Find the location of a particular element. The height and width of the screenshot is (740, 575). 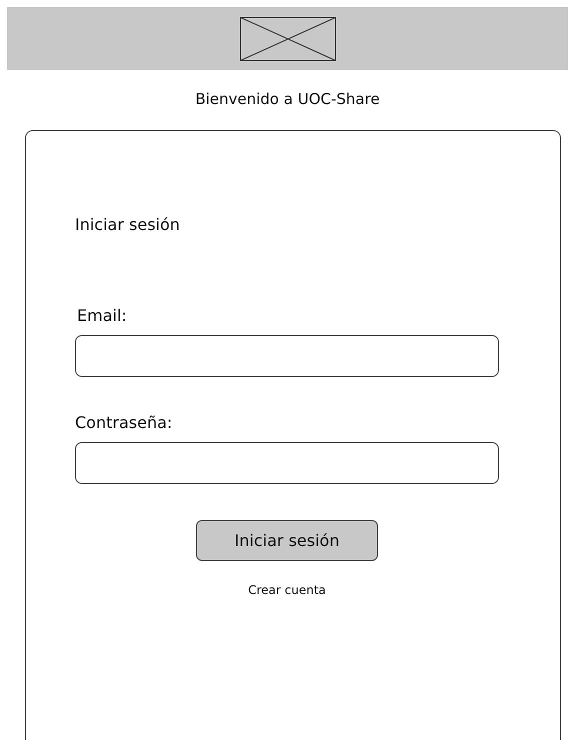

image-placeholder-icon is located at coordinates (288, 38).